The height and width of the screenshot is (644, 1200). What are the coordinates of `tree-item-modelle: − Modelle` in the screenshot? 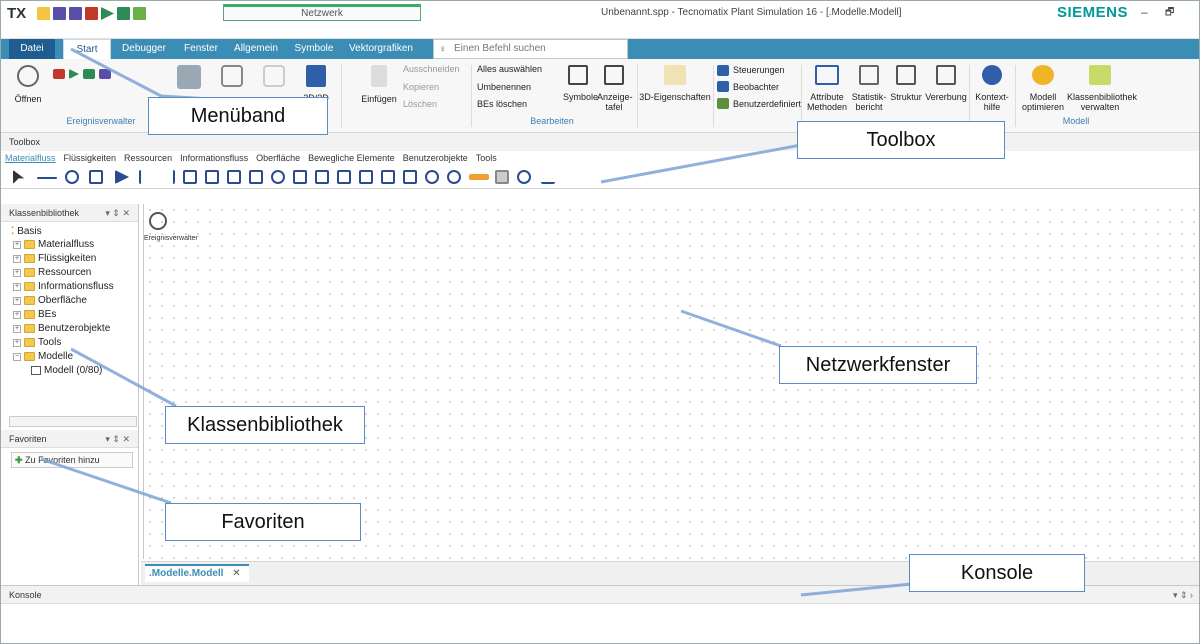 It's located at (43, 356).